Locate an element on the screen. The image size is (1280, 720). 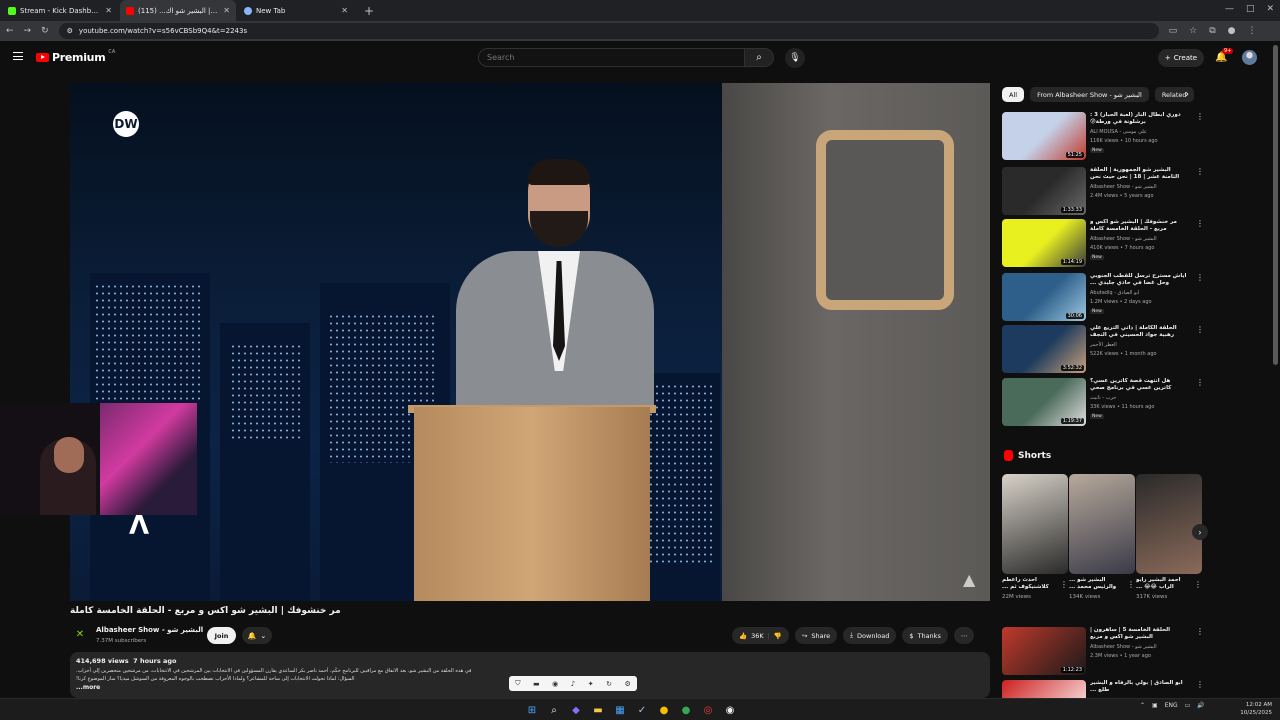
camera-icon: ◉ is located at coordinates (555, 684).